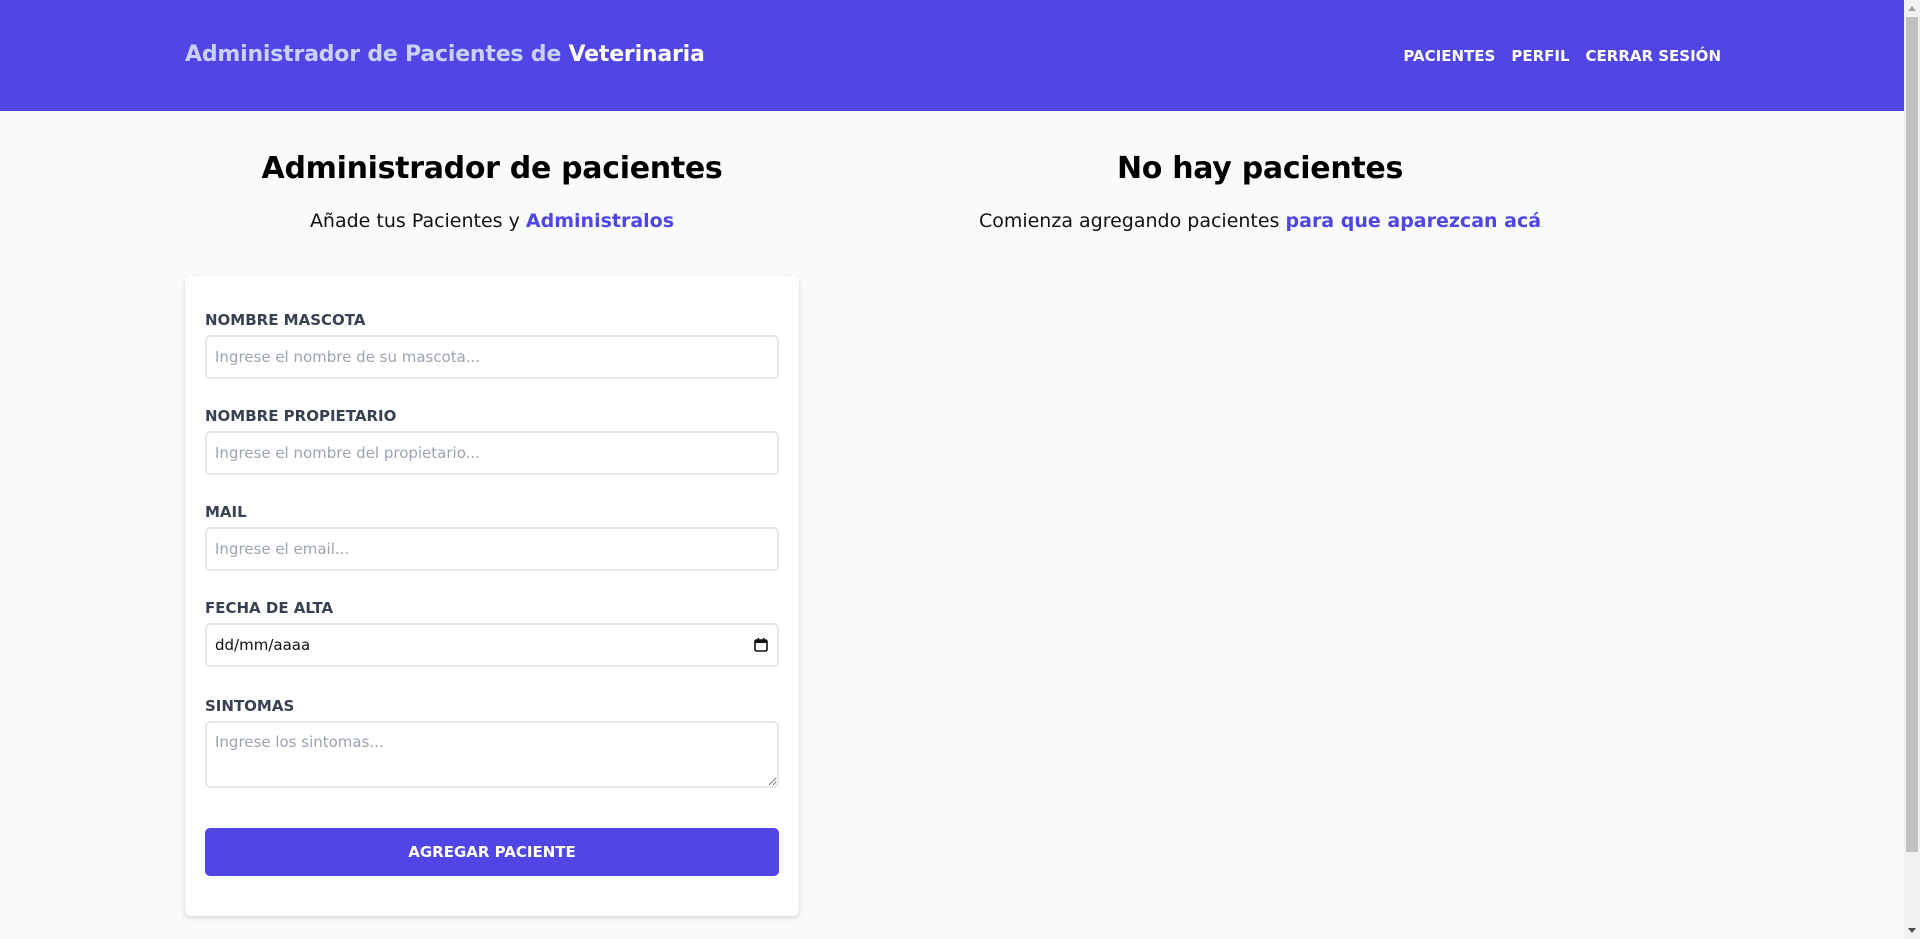  I want to click on vertical-scrollbar, so click(1912, 469).